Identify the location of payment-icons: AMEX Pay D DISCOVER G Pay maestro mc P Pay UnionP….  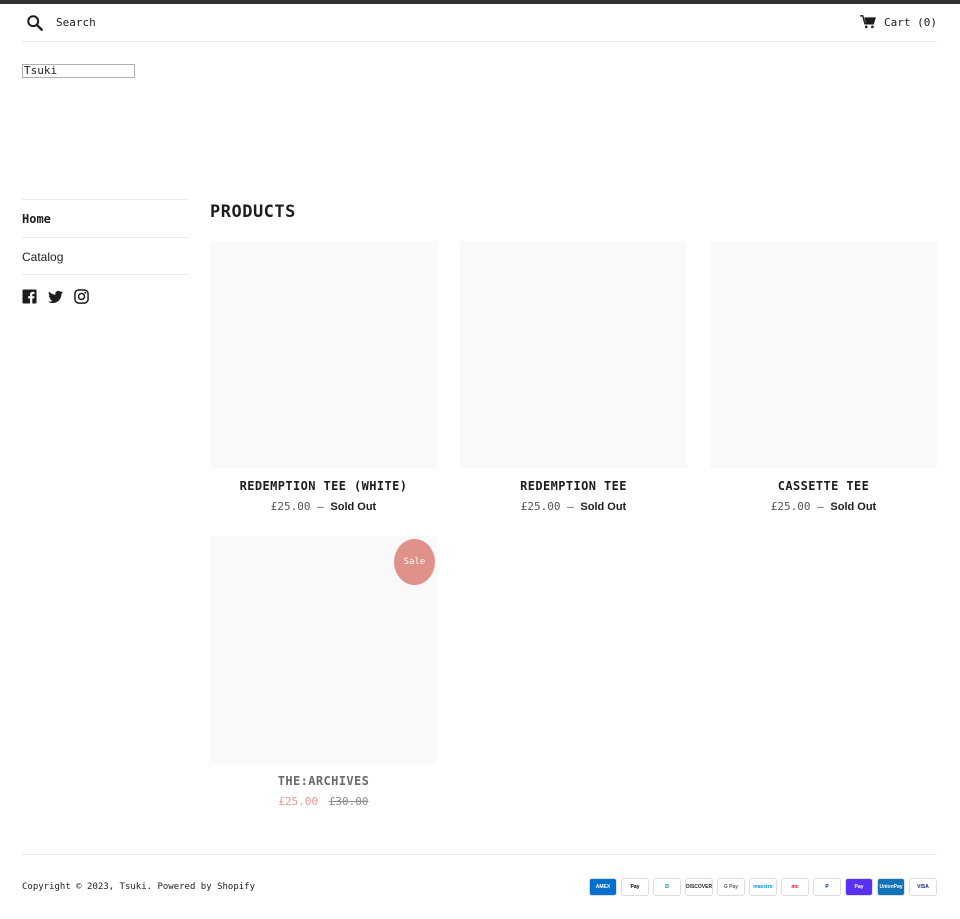
(763, 887).